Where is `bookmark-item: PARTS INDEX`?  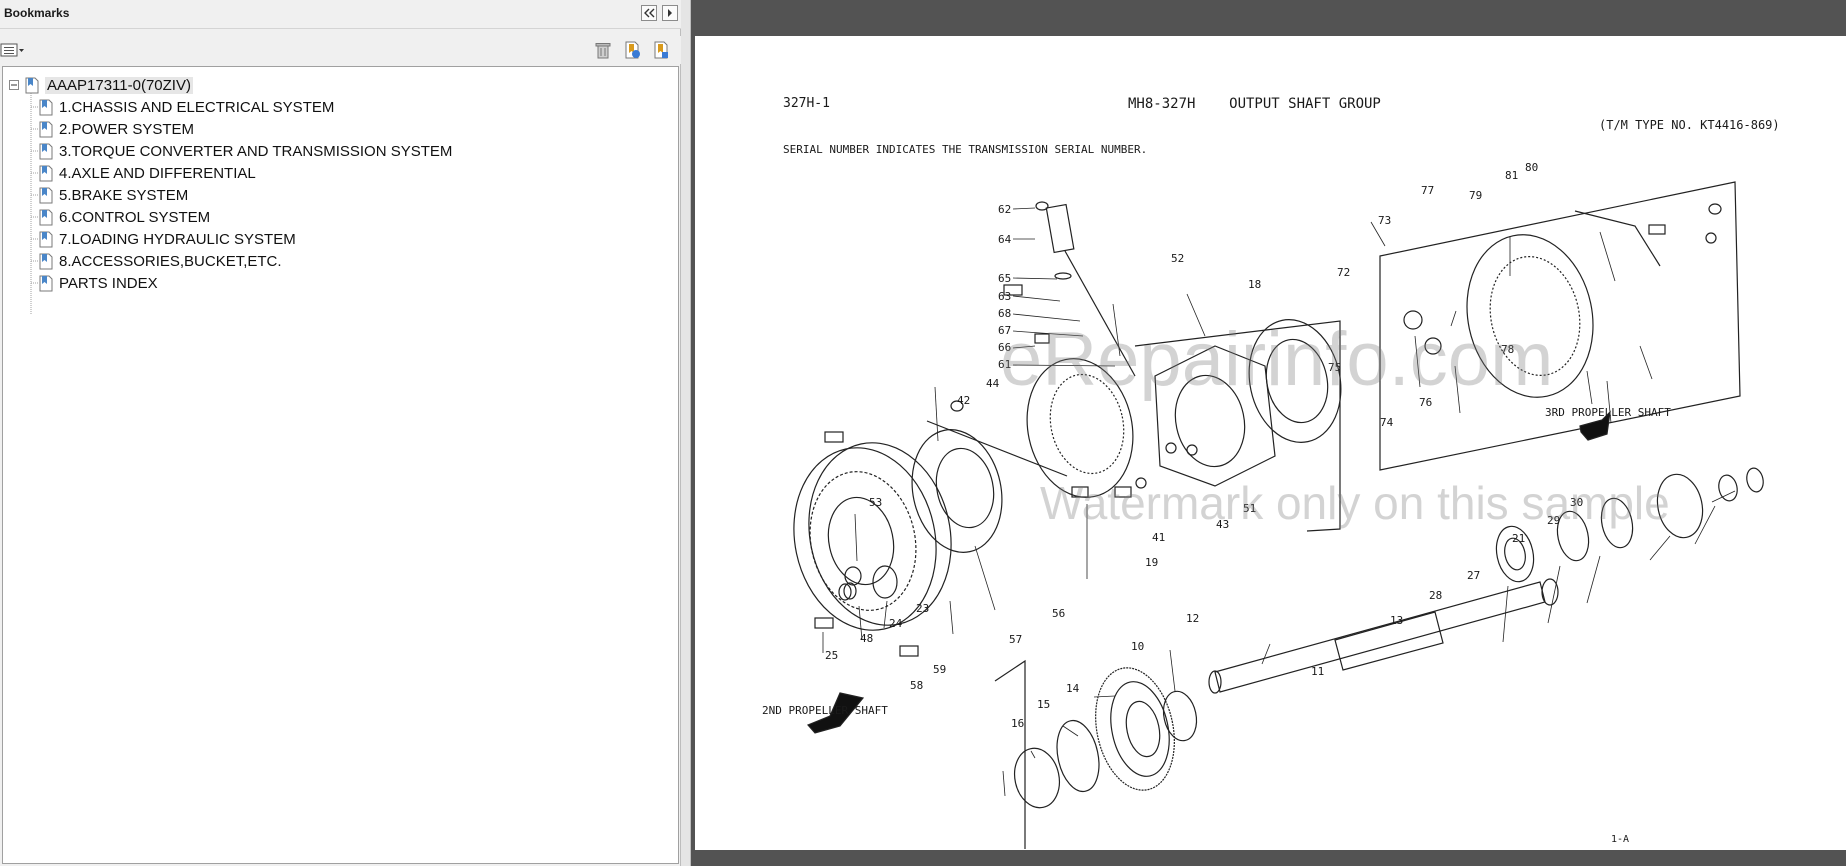
bookmark-item: PARTS INDEX is located at coordinates (98, 283).